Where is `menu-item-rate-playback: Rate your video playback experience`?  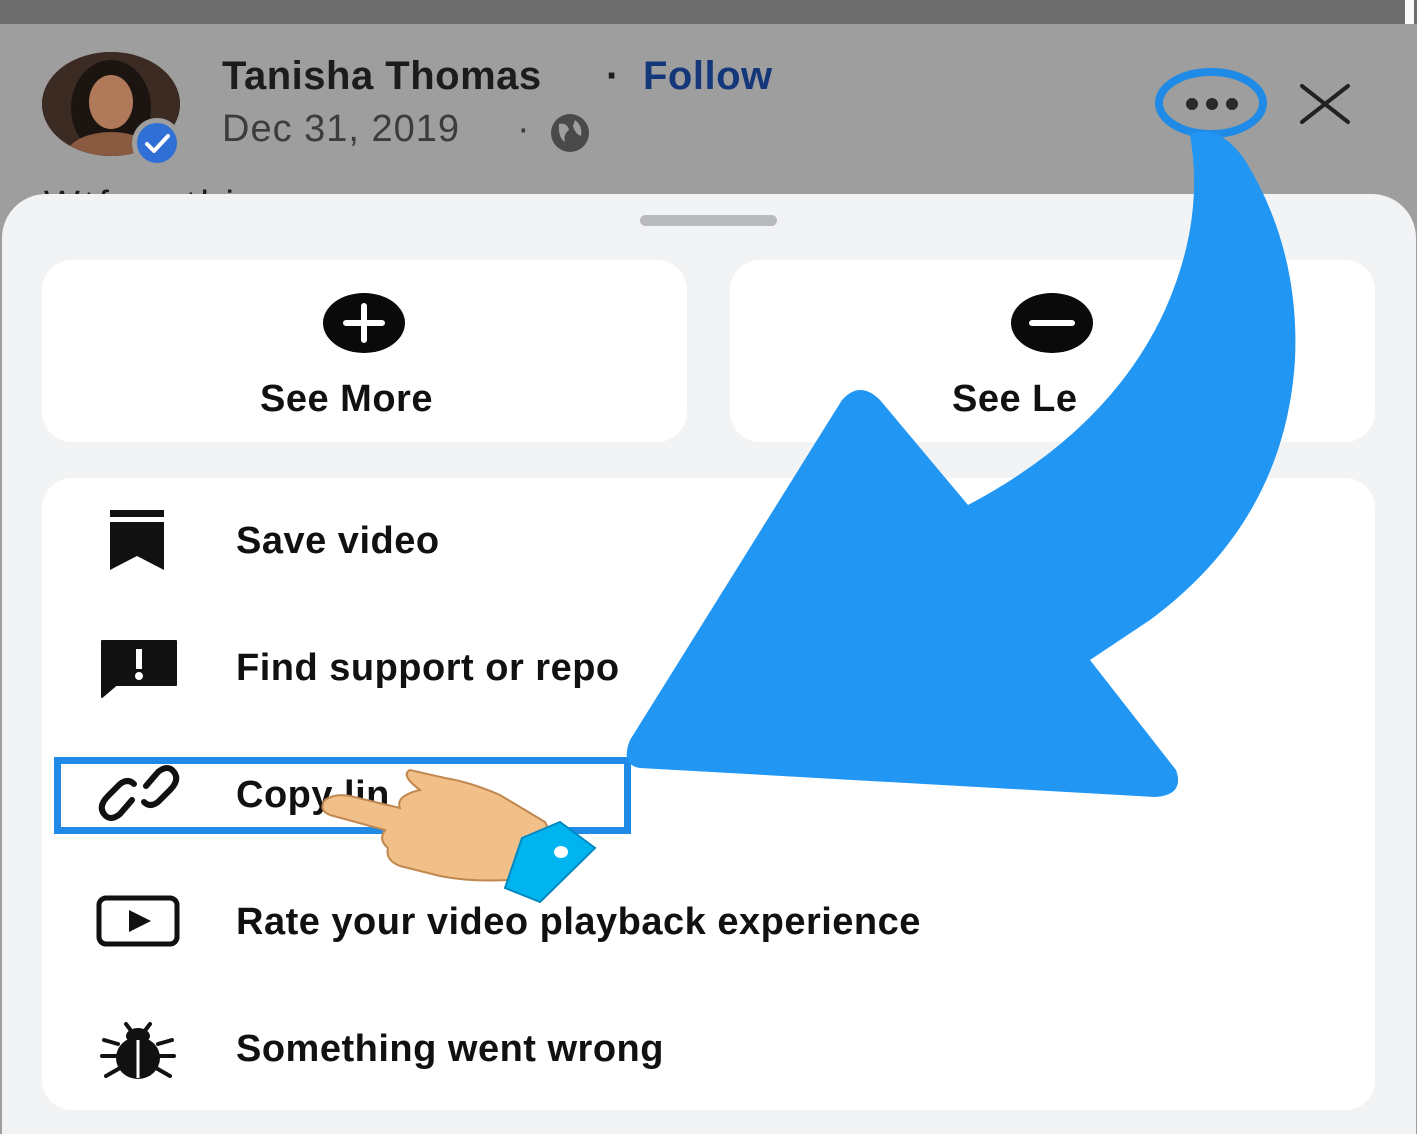 menu-item-rate-playback: Rate your video playback experience is located at coordinates (708, 921).